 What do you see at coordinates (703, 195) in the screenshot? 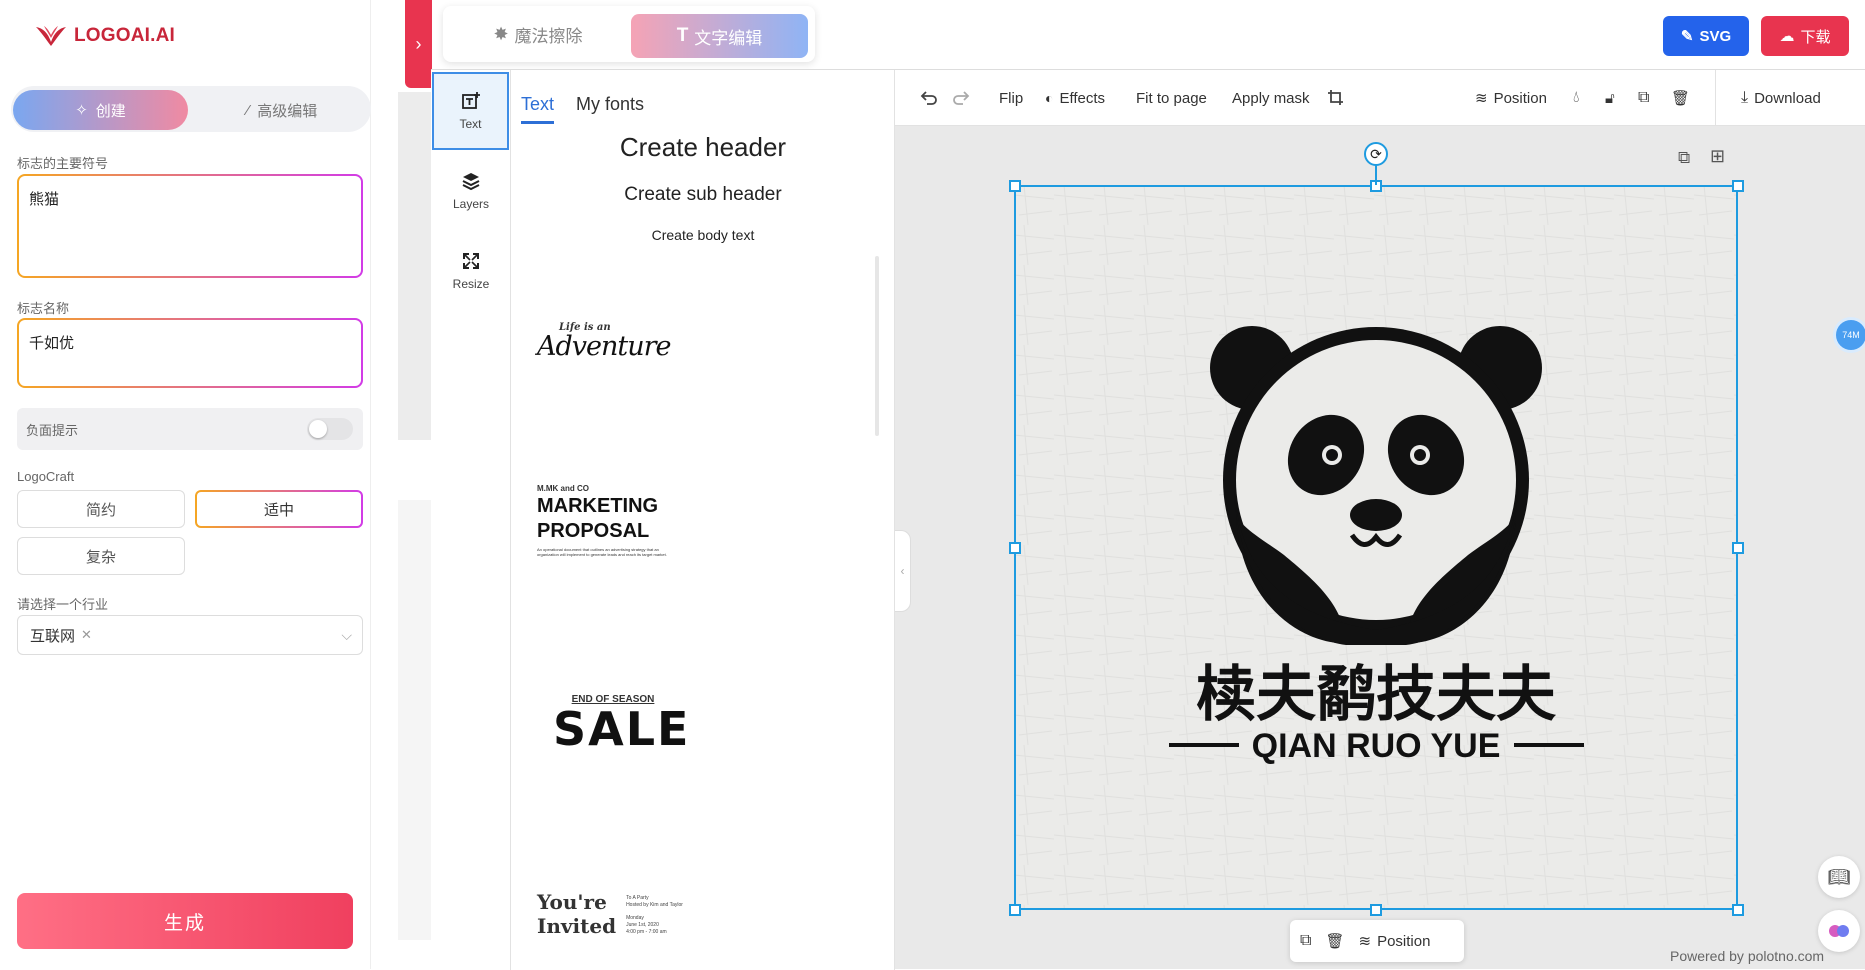
I see `create-sub-header: Create sub header` at bounding box center [703, 195].